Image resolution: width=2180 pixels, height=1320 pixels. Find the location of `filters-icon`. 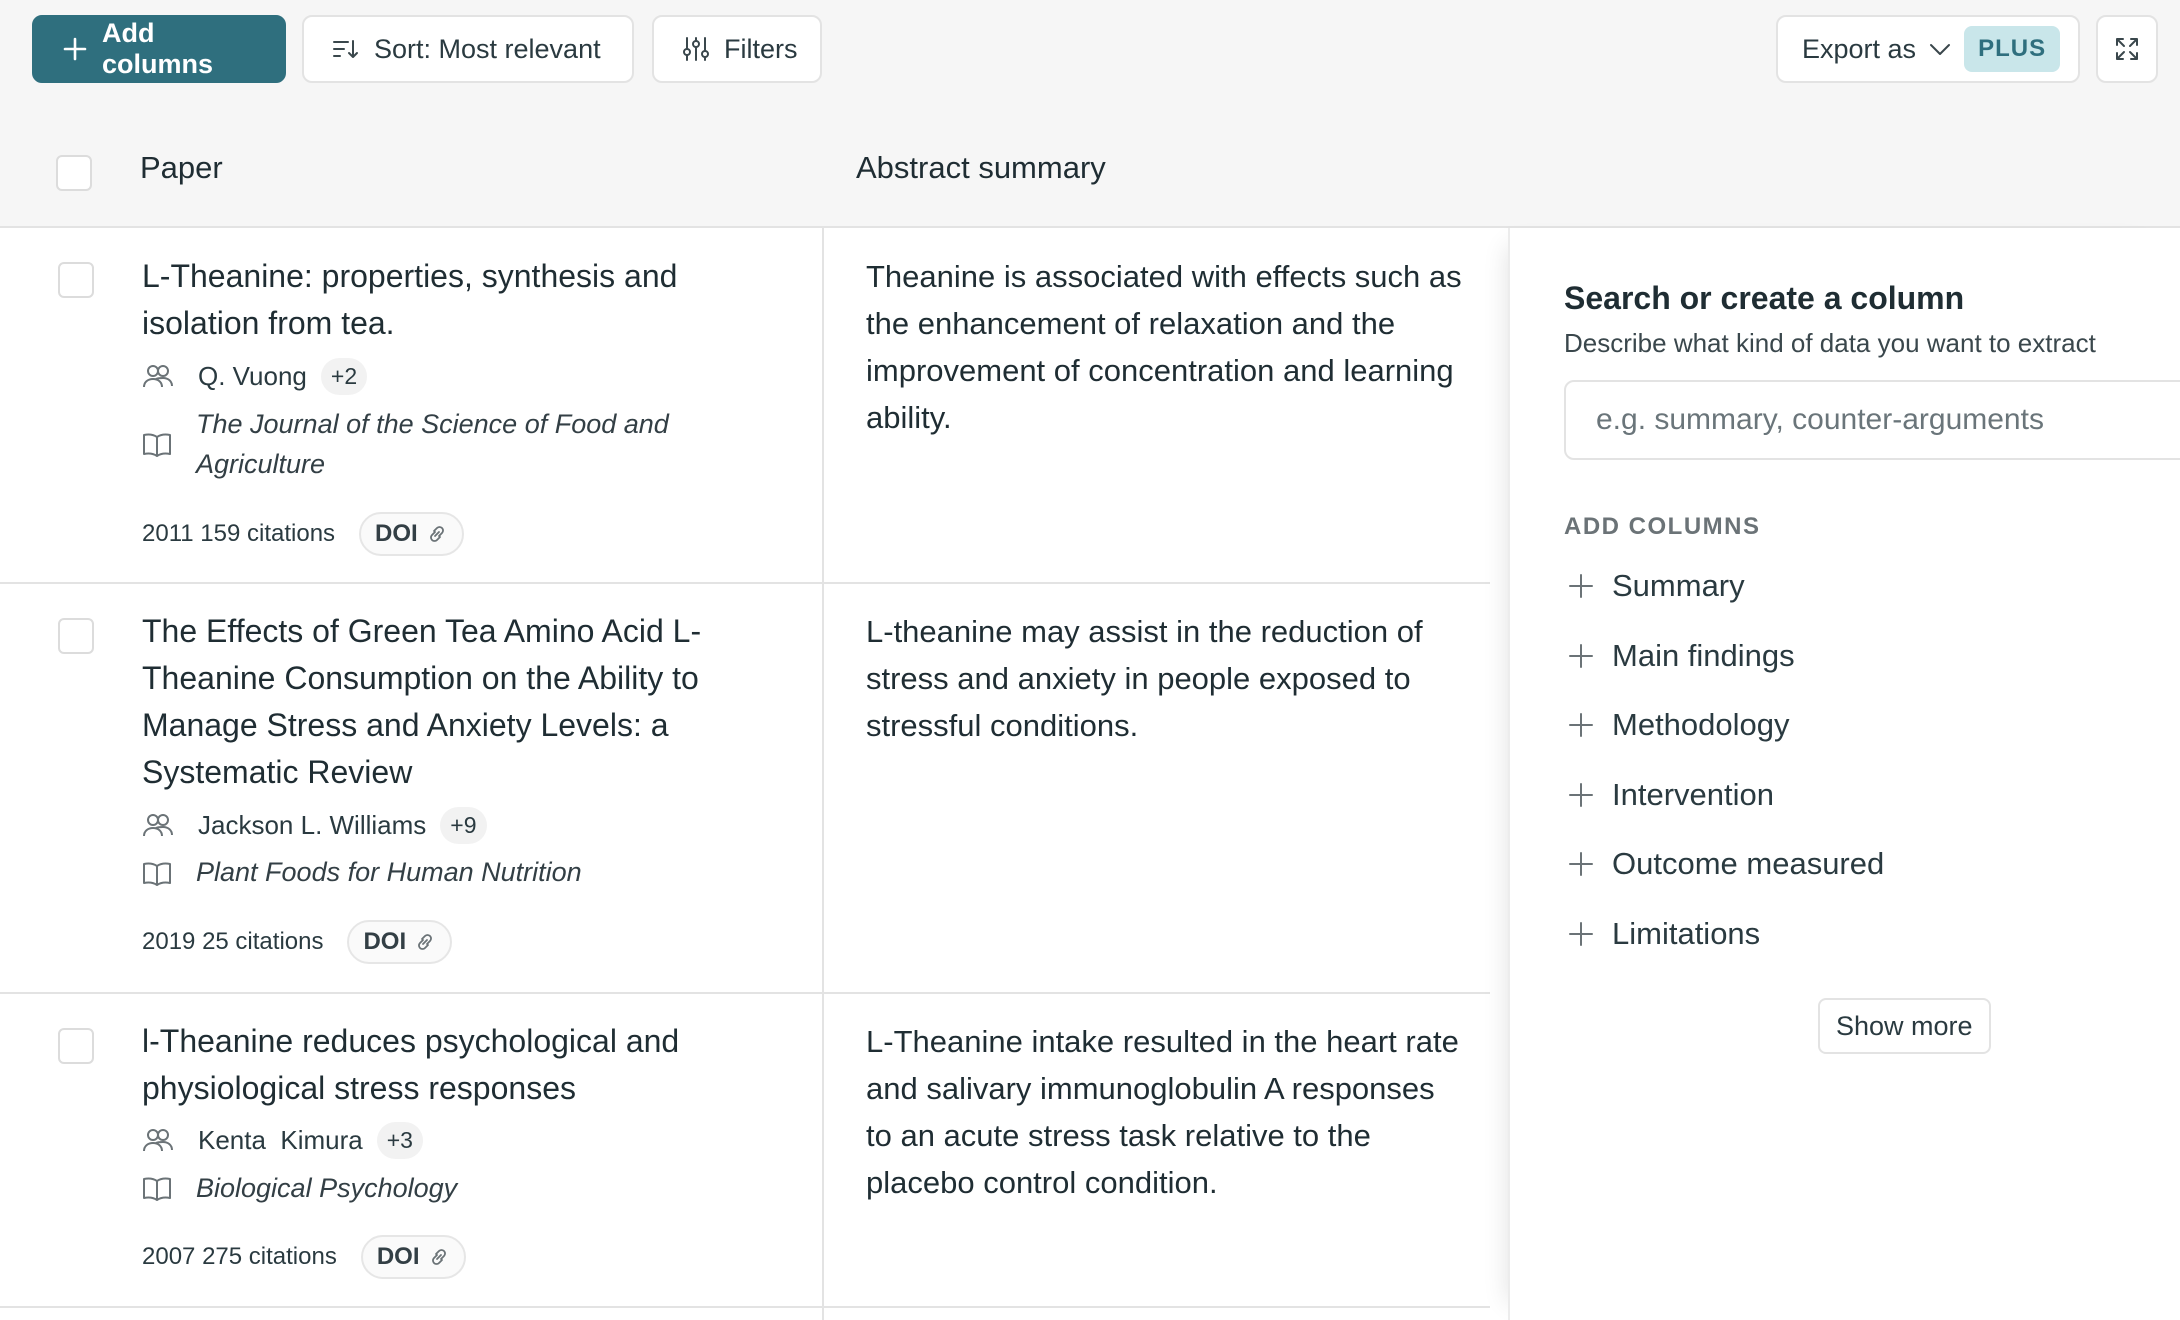

filters-icon is located at coordinates (696, 49).